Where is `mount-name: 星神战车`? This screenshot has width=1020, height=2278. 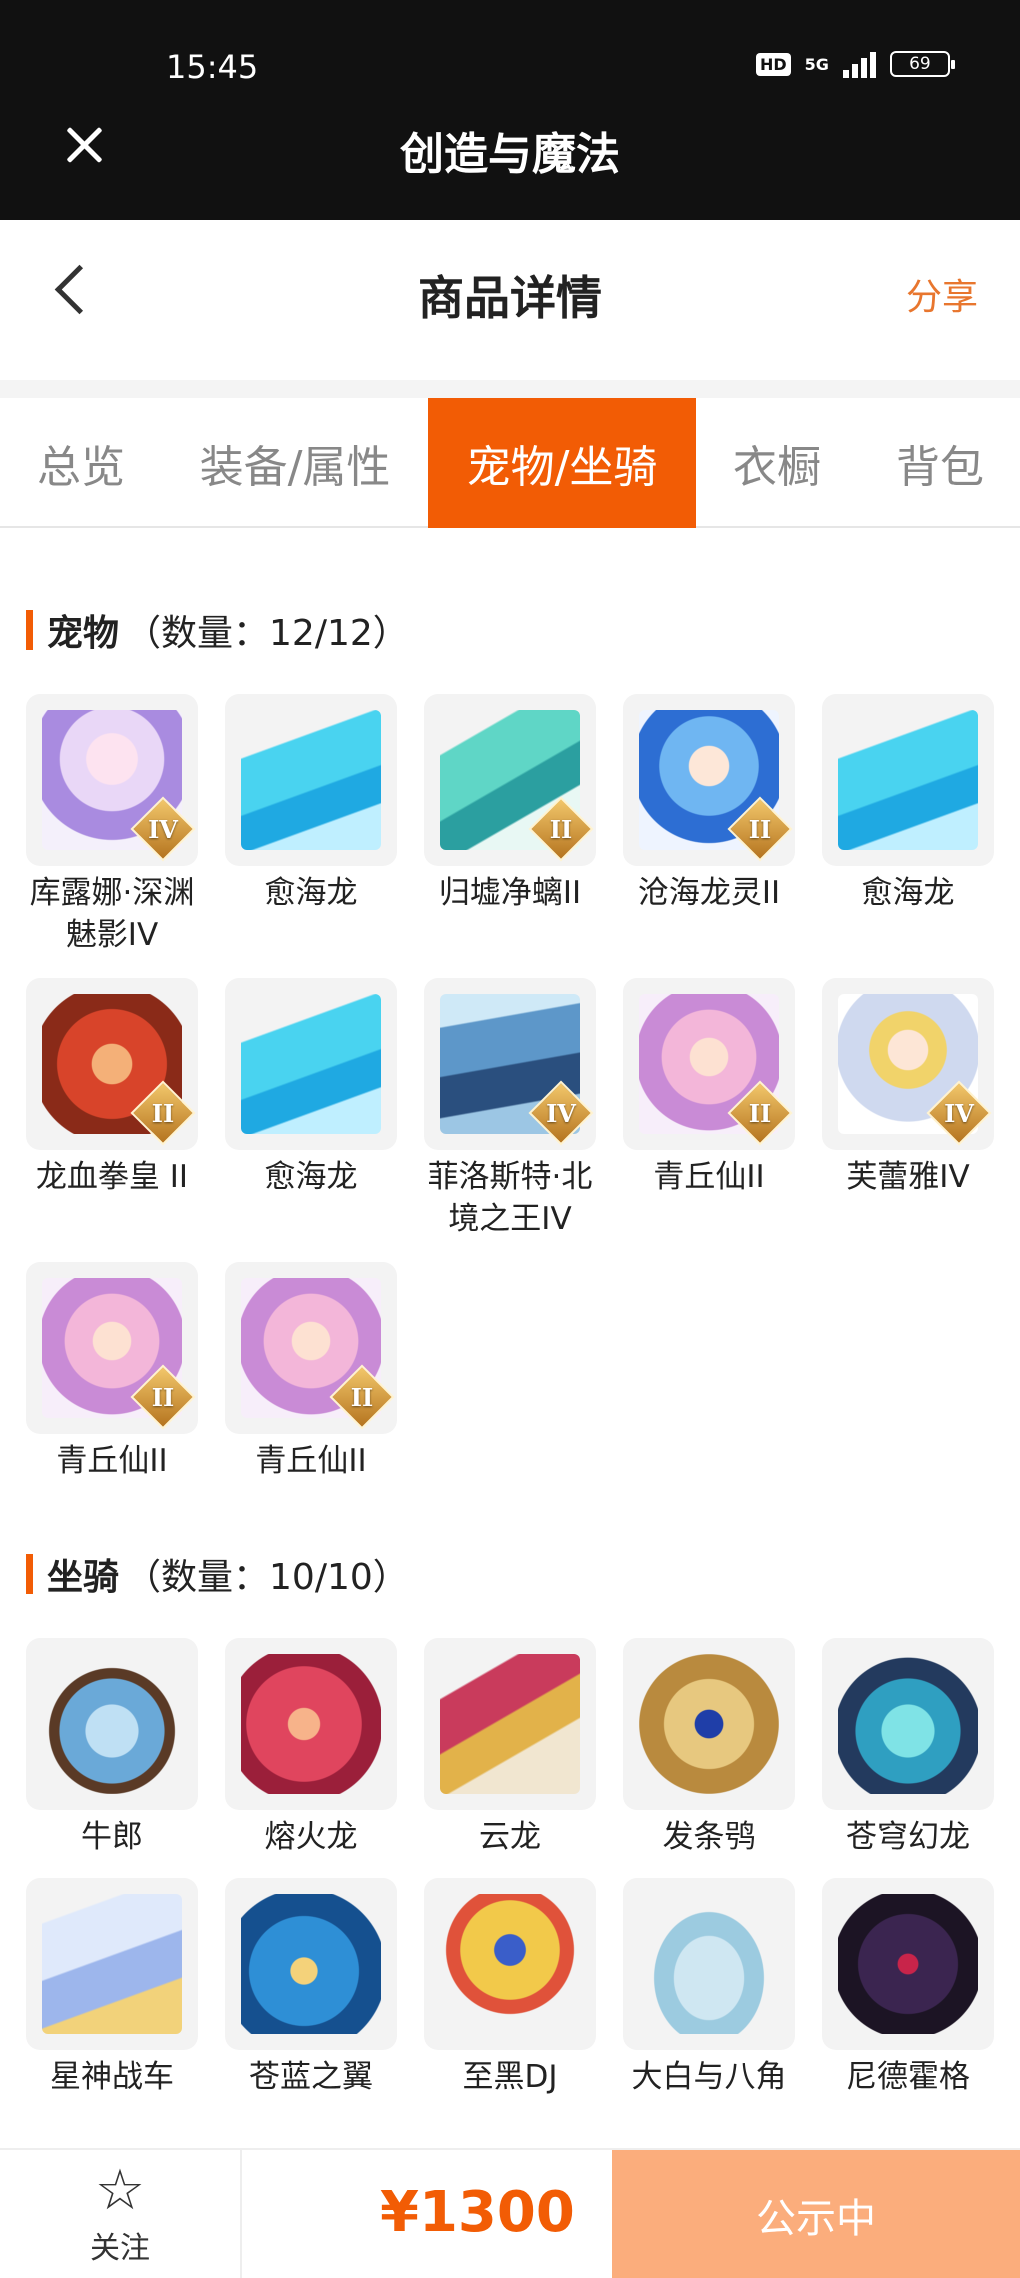
mount-name: 星神战车 is located at coordinates (112, 2077).